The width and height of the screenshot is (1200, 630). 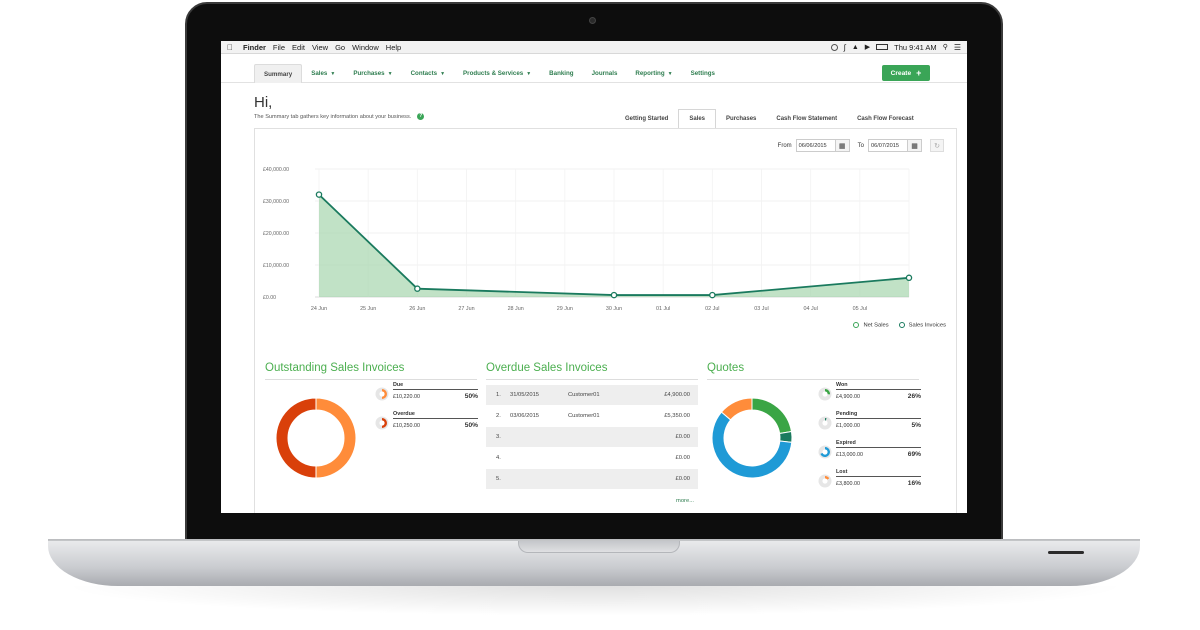 What do you see at coordinates (547, 368) in the screenshot?
I see `overdue-title: Overdue Sales Invoices` at bounding box center [547, 368].